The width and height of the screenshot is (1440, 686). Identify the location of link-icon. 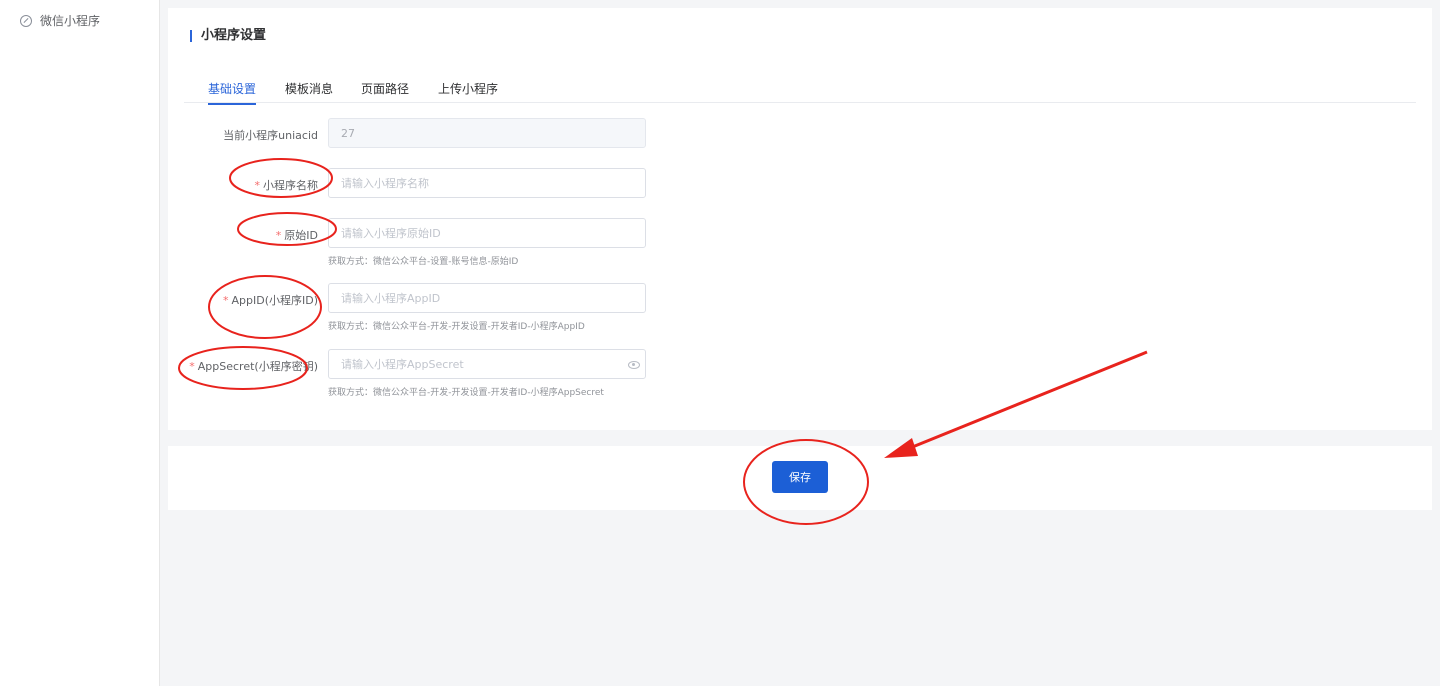
(26, 20).